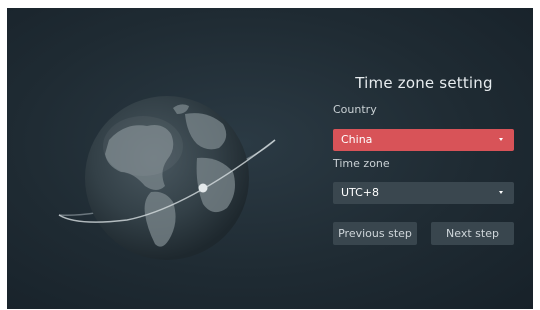 Image resolution: width=540 pixels, height=310 pixels. What do you see at coordinates (203, 188) in the screenshot?
I see `orbit-marker` at bounding box center [203, 188].